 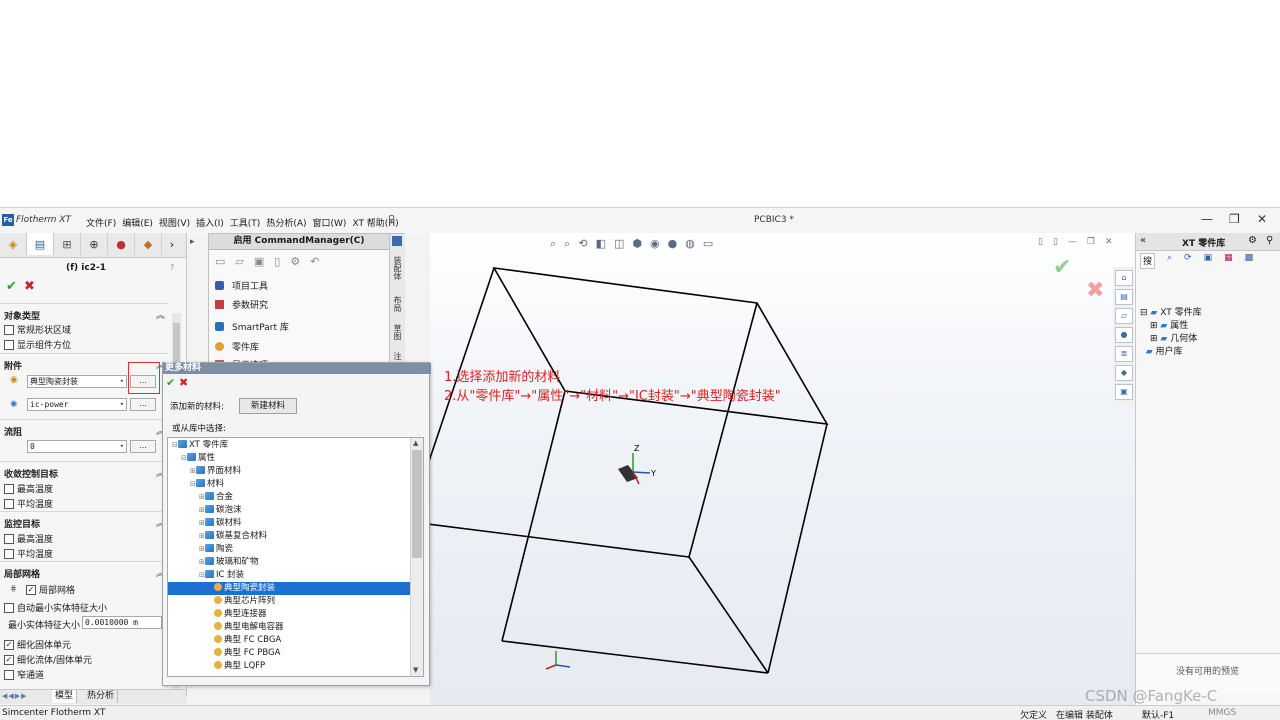 I want to click on checkbox-auto-min-feature: 自动最小实体特征大小, so click(x=55, y=607).